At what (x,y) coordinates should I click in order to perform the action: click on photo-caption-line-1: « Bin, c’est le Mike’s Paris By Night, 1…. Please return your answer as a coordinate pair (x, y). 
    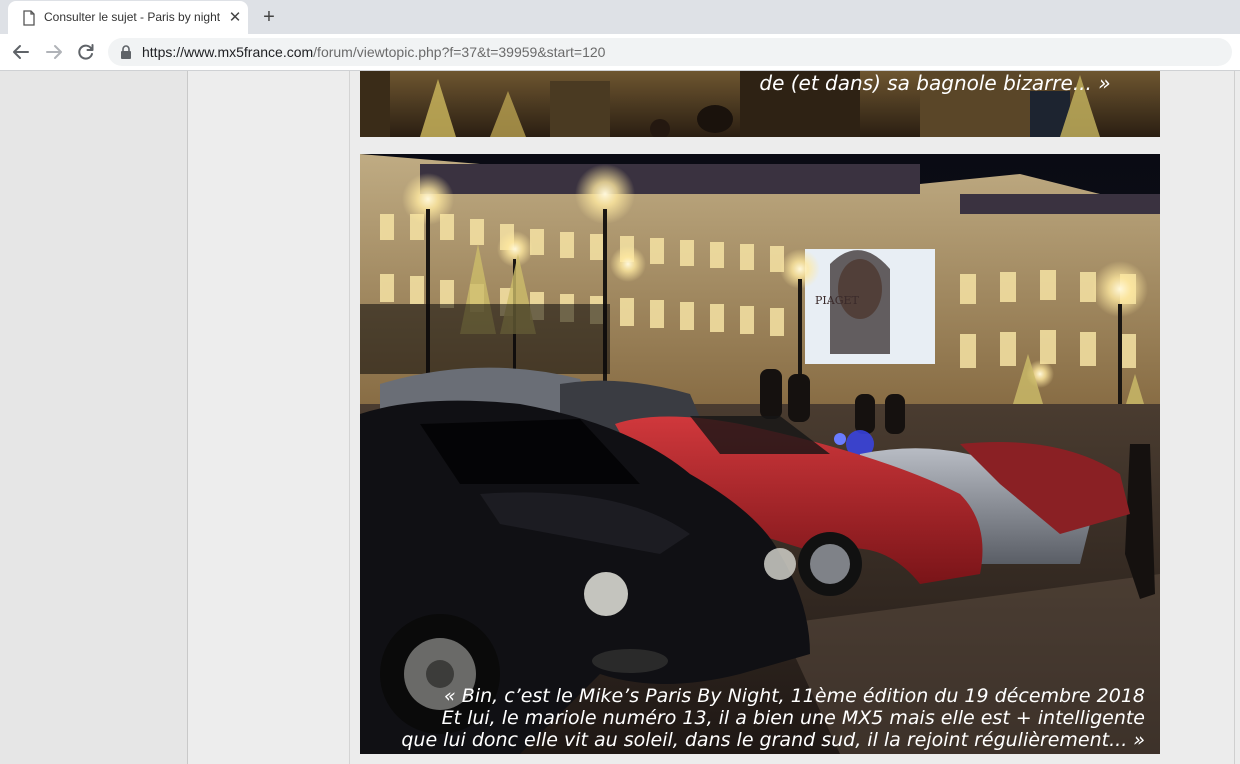
    Looking at the image, I should click on (794, 696).